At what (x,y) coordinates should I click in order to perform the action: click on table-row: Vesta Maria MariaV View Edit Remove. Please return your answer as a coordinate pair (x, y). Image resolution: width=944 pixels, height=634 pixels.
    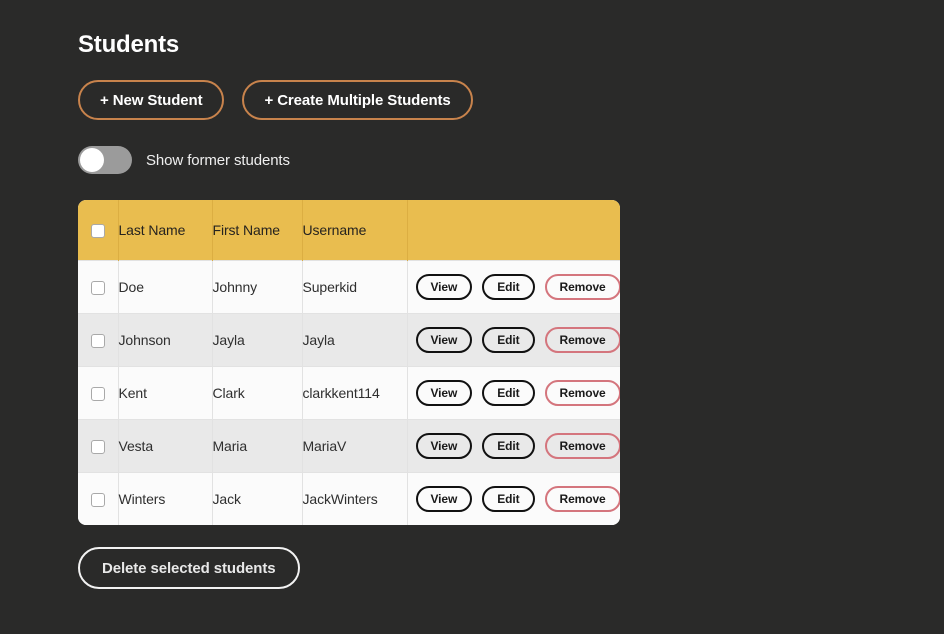
    Looking at the image, I should click on (349, 446).